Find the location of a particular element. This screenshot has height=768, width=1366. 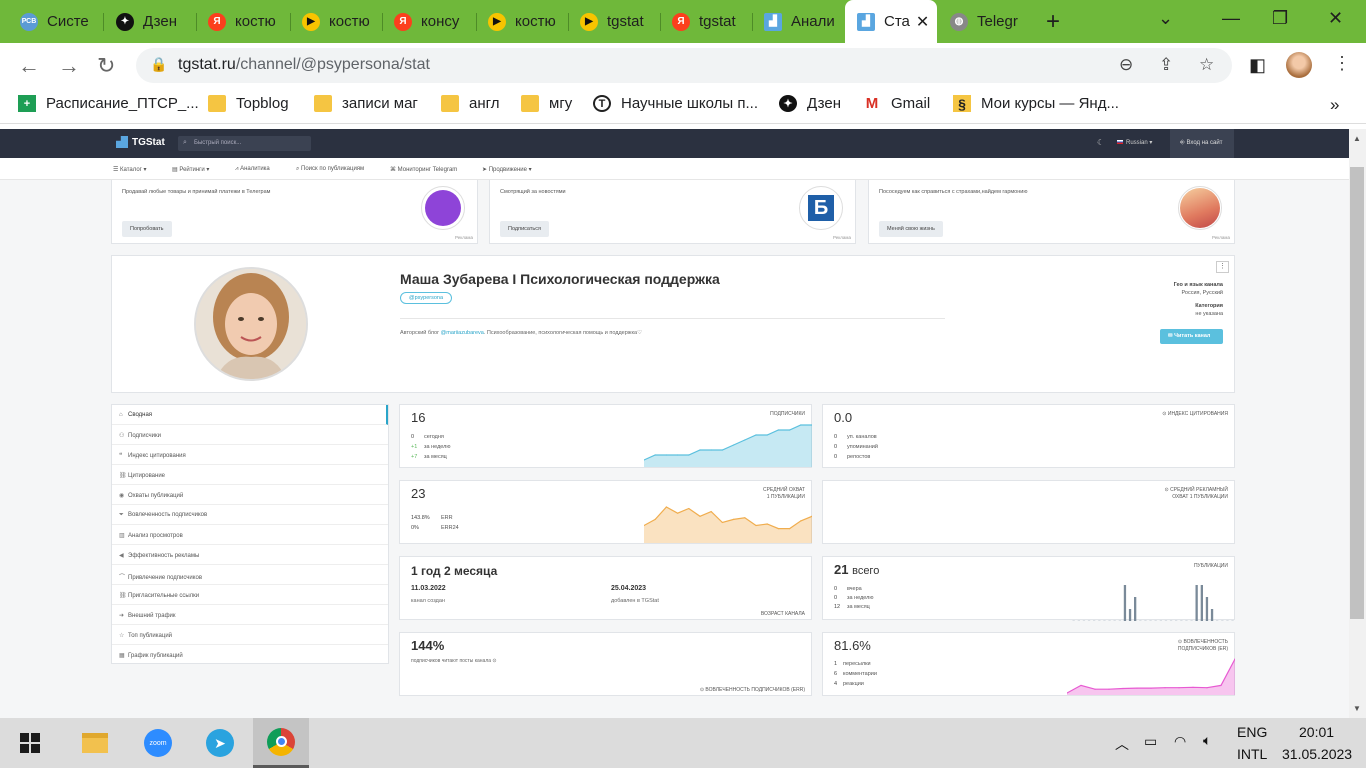

menu-monitoring: ⌘ Мониторинг Telegram is located at coordinates (423, 169).